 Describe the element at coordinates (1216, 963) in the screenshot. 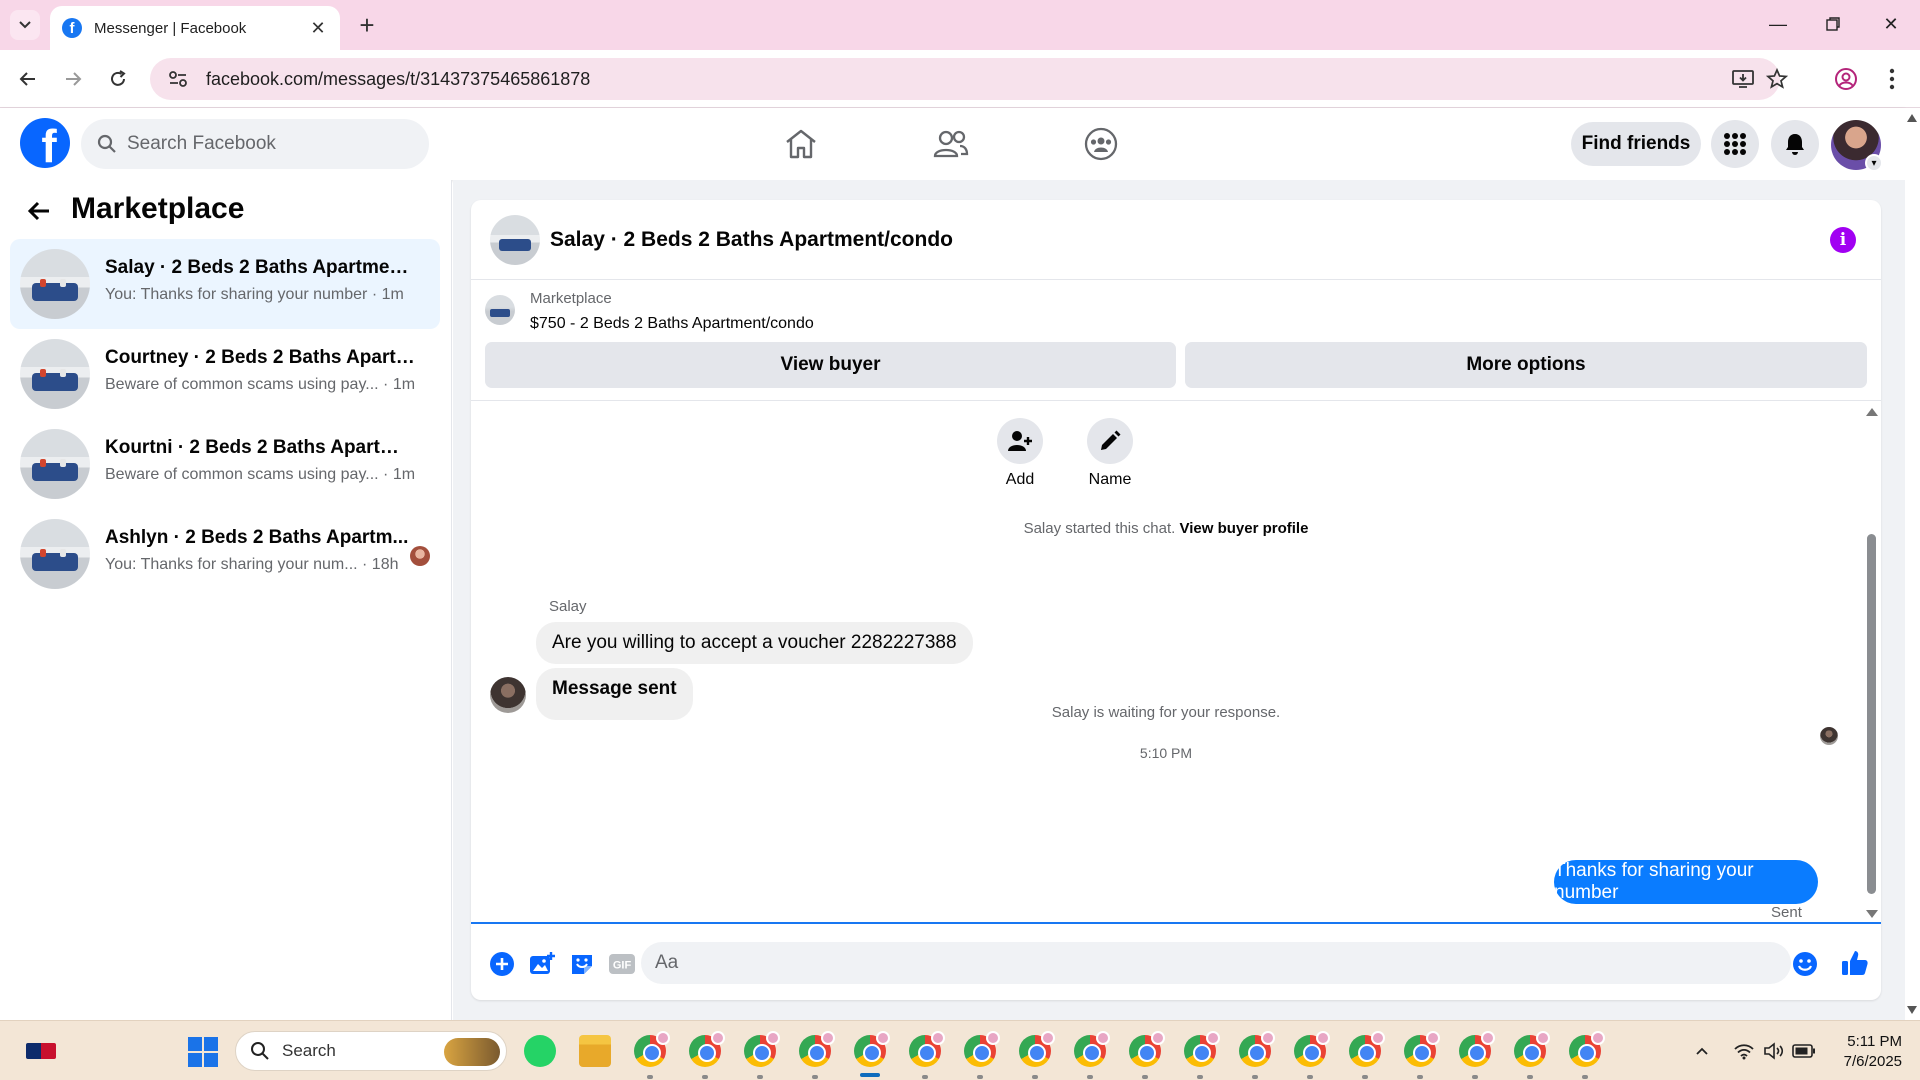

I see `message-input` at that location.